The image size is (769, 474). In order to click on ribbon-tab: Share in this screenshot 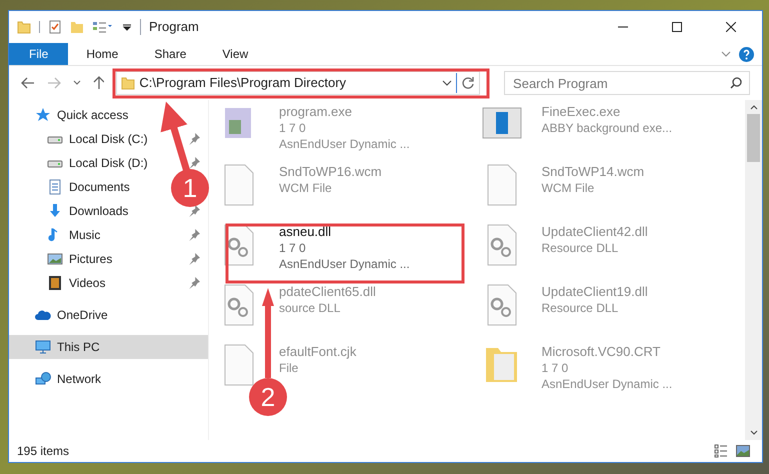, I will do `click(170, 54)`.